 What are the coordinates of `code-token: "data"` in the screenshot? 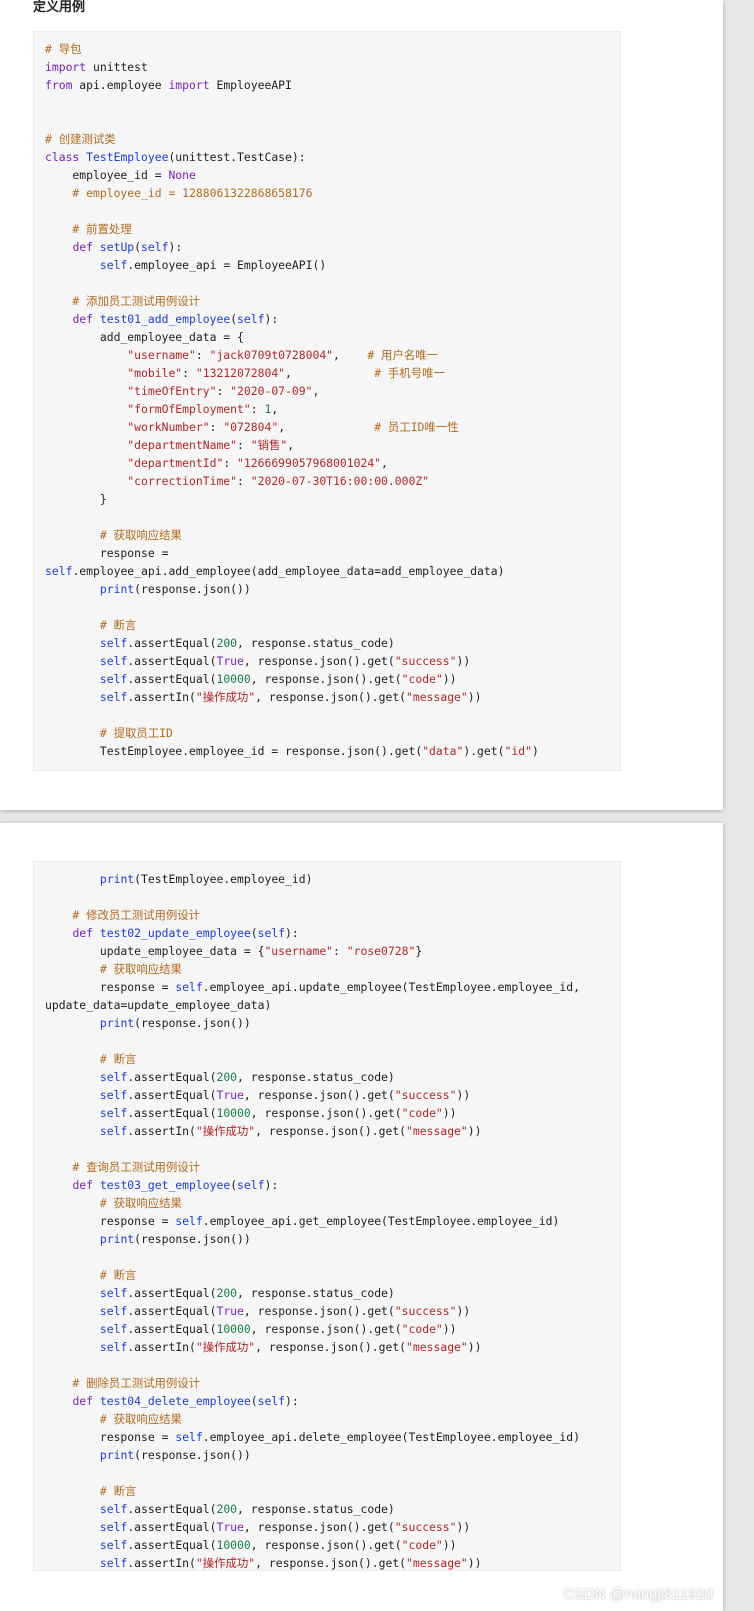 It's located at (443, 751).